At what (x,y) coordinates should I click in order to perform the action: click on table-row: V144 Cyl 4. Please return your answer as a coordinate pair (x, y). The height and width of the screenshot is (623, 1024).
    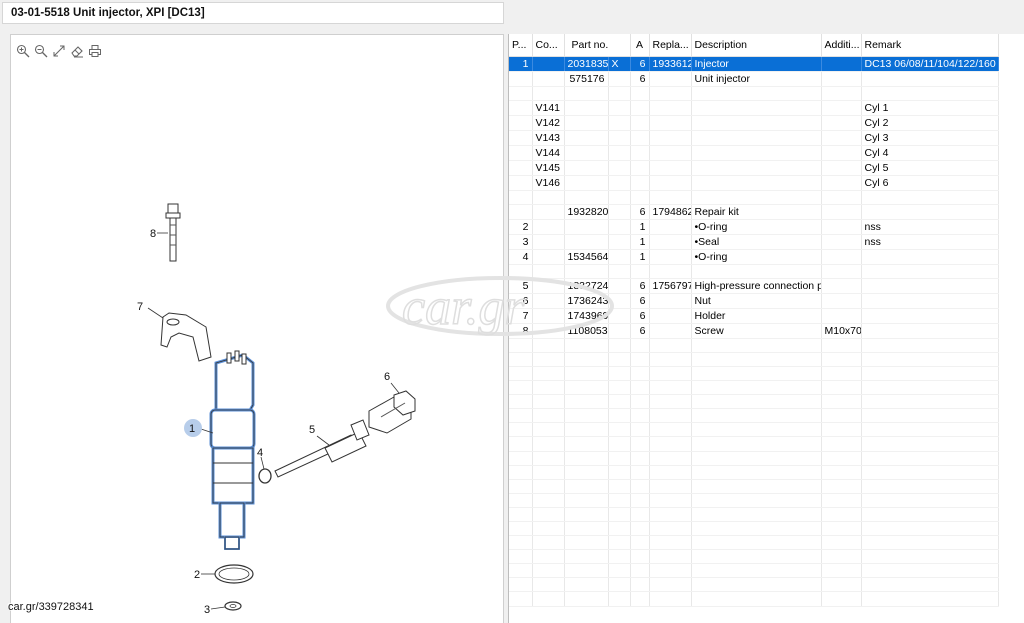
    Looking at the image, I should click on (754, 153).